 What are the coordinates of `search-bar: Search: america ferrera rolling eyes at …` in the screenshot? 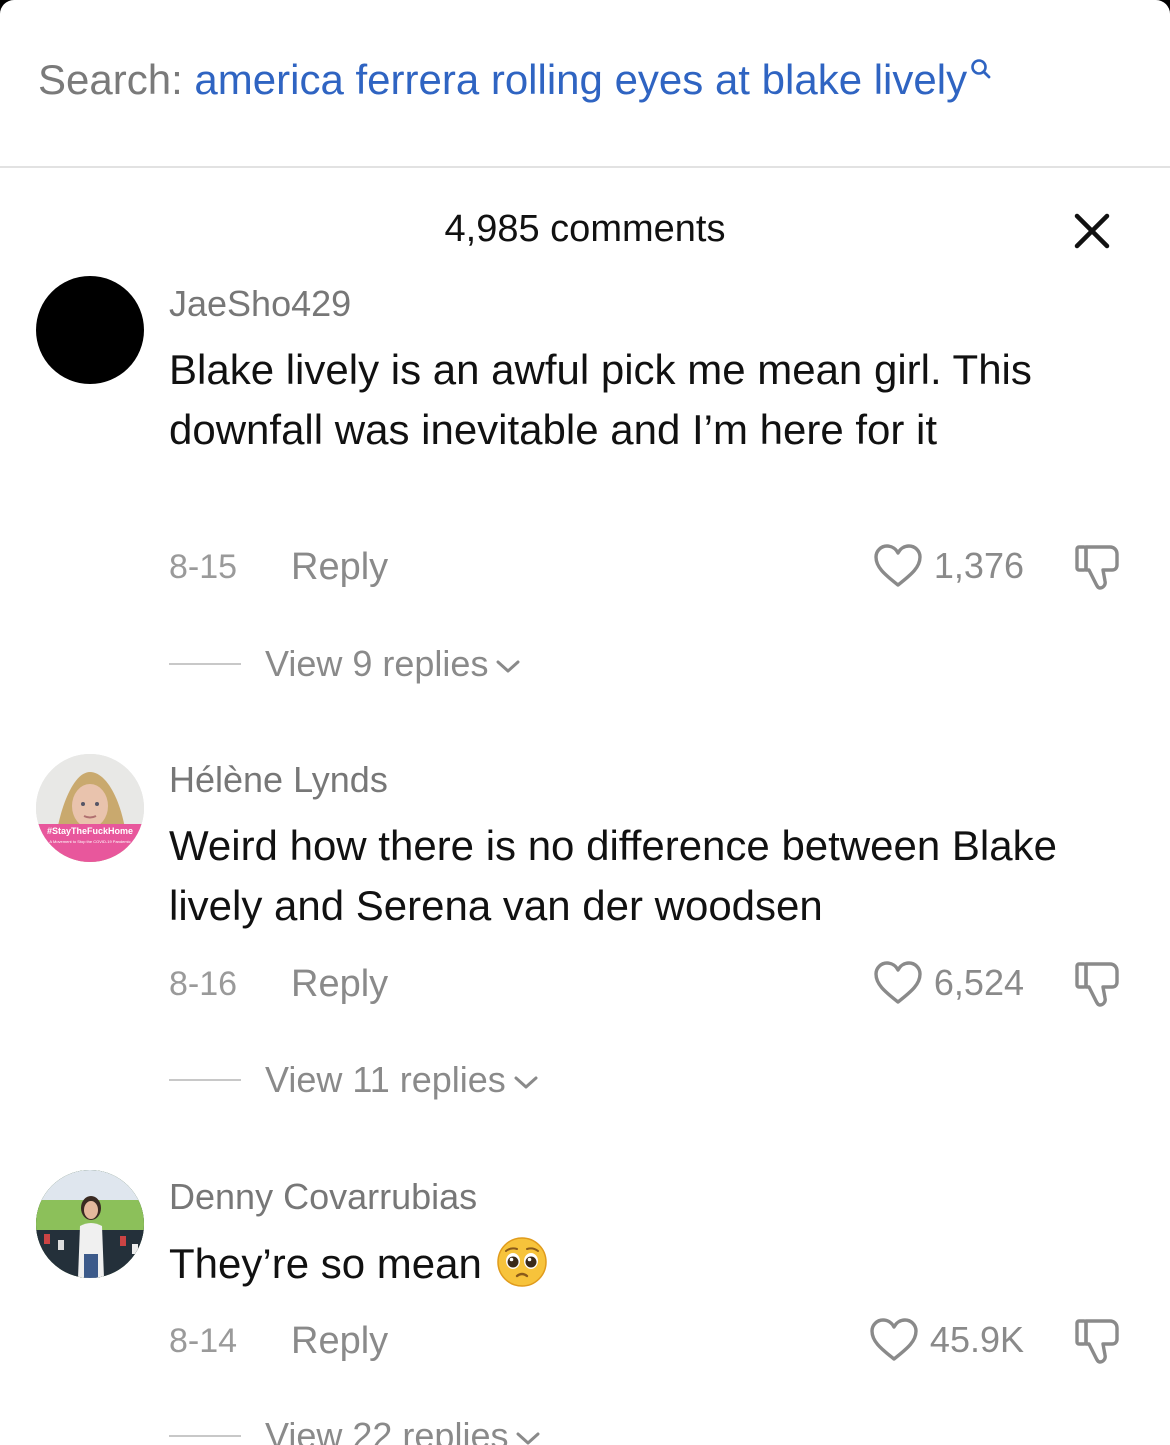 It's located at (585, 84).